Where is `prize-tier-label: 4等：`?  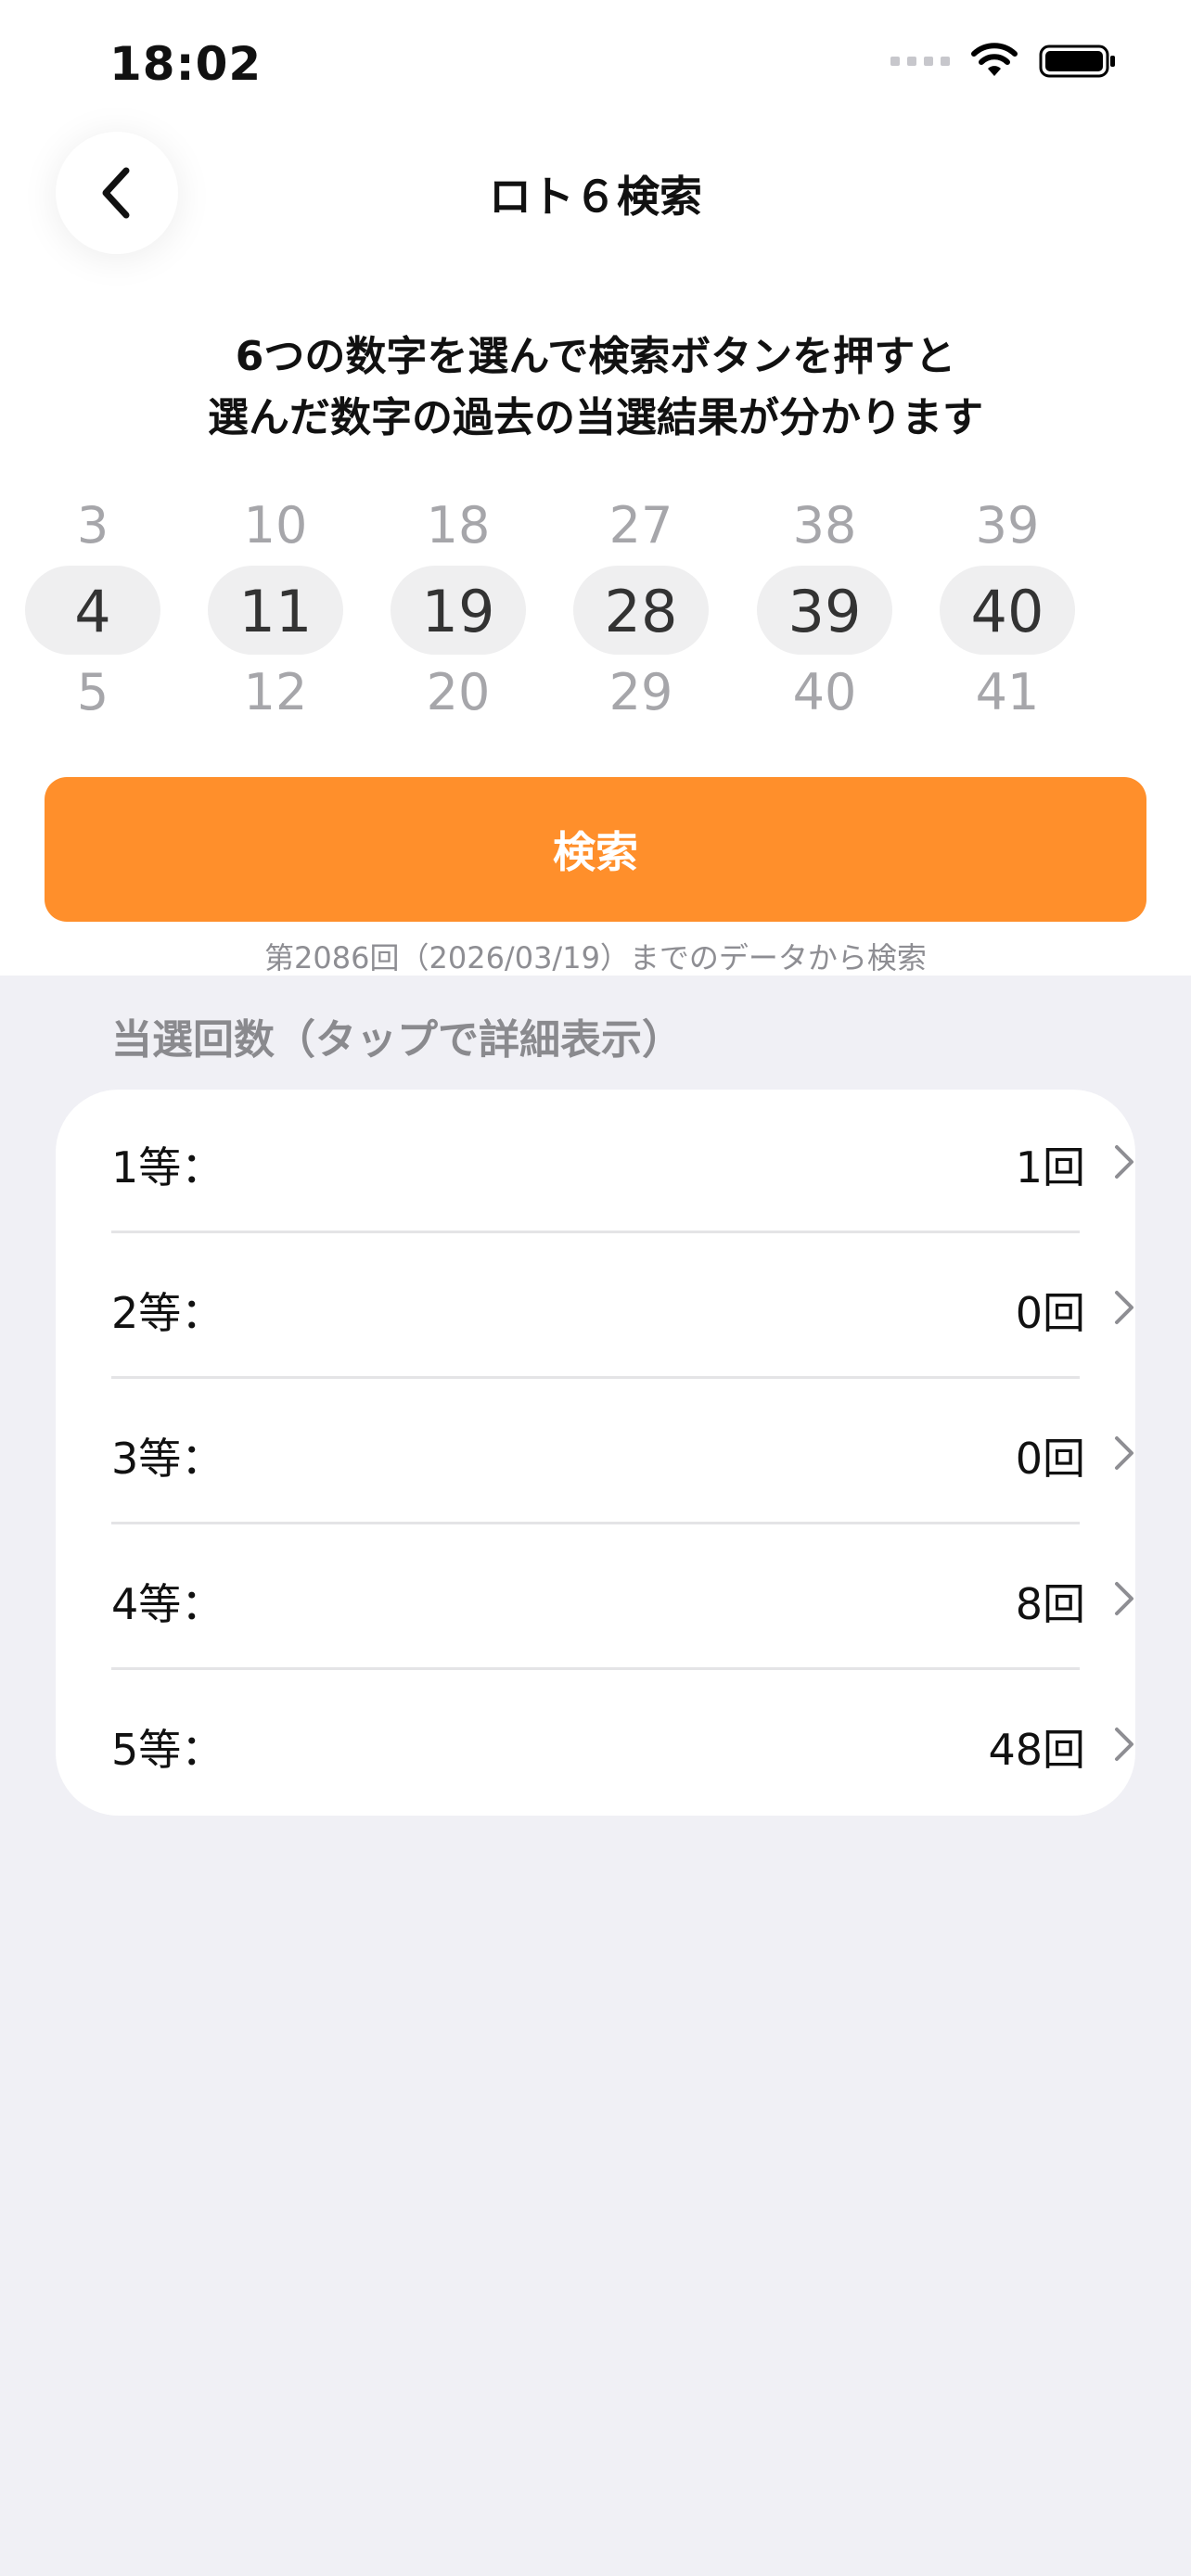
prize-tier-label: 4等： is located at coordinates (167, 1604).